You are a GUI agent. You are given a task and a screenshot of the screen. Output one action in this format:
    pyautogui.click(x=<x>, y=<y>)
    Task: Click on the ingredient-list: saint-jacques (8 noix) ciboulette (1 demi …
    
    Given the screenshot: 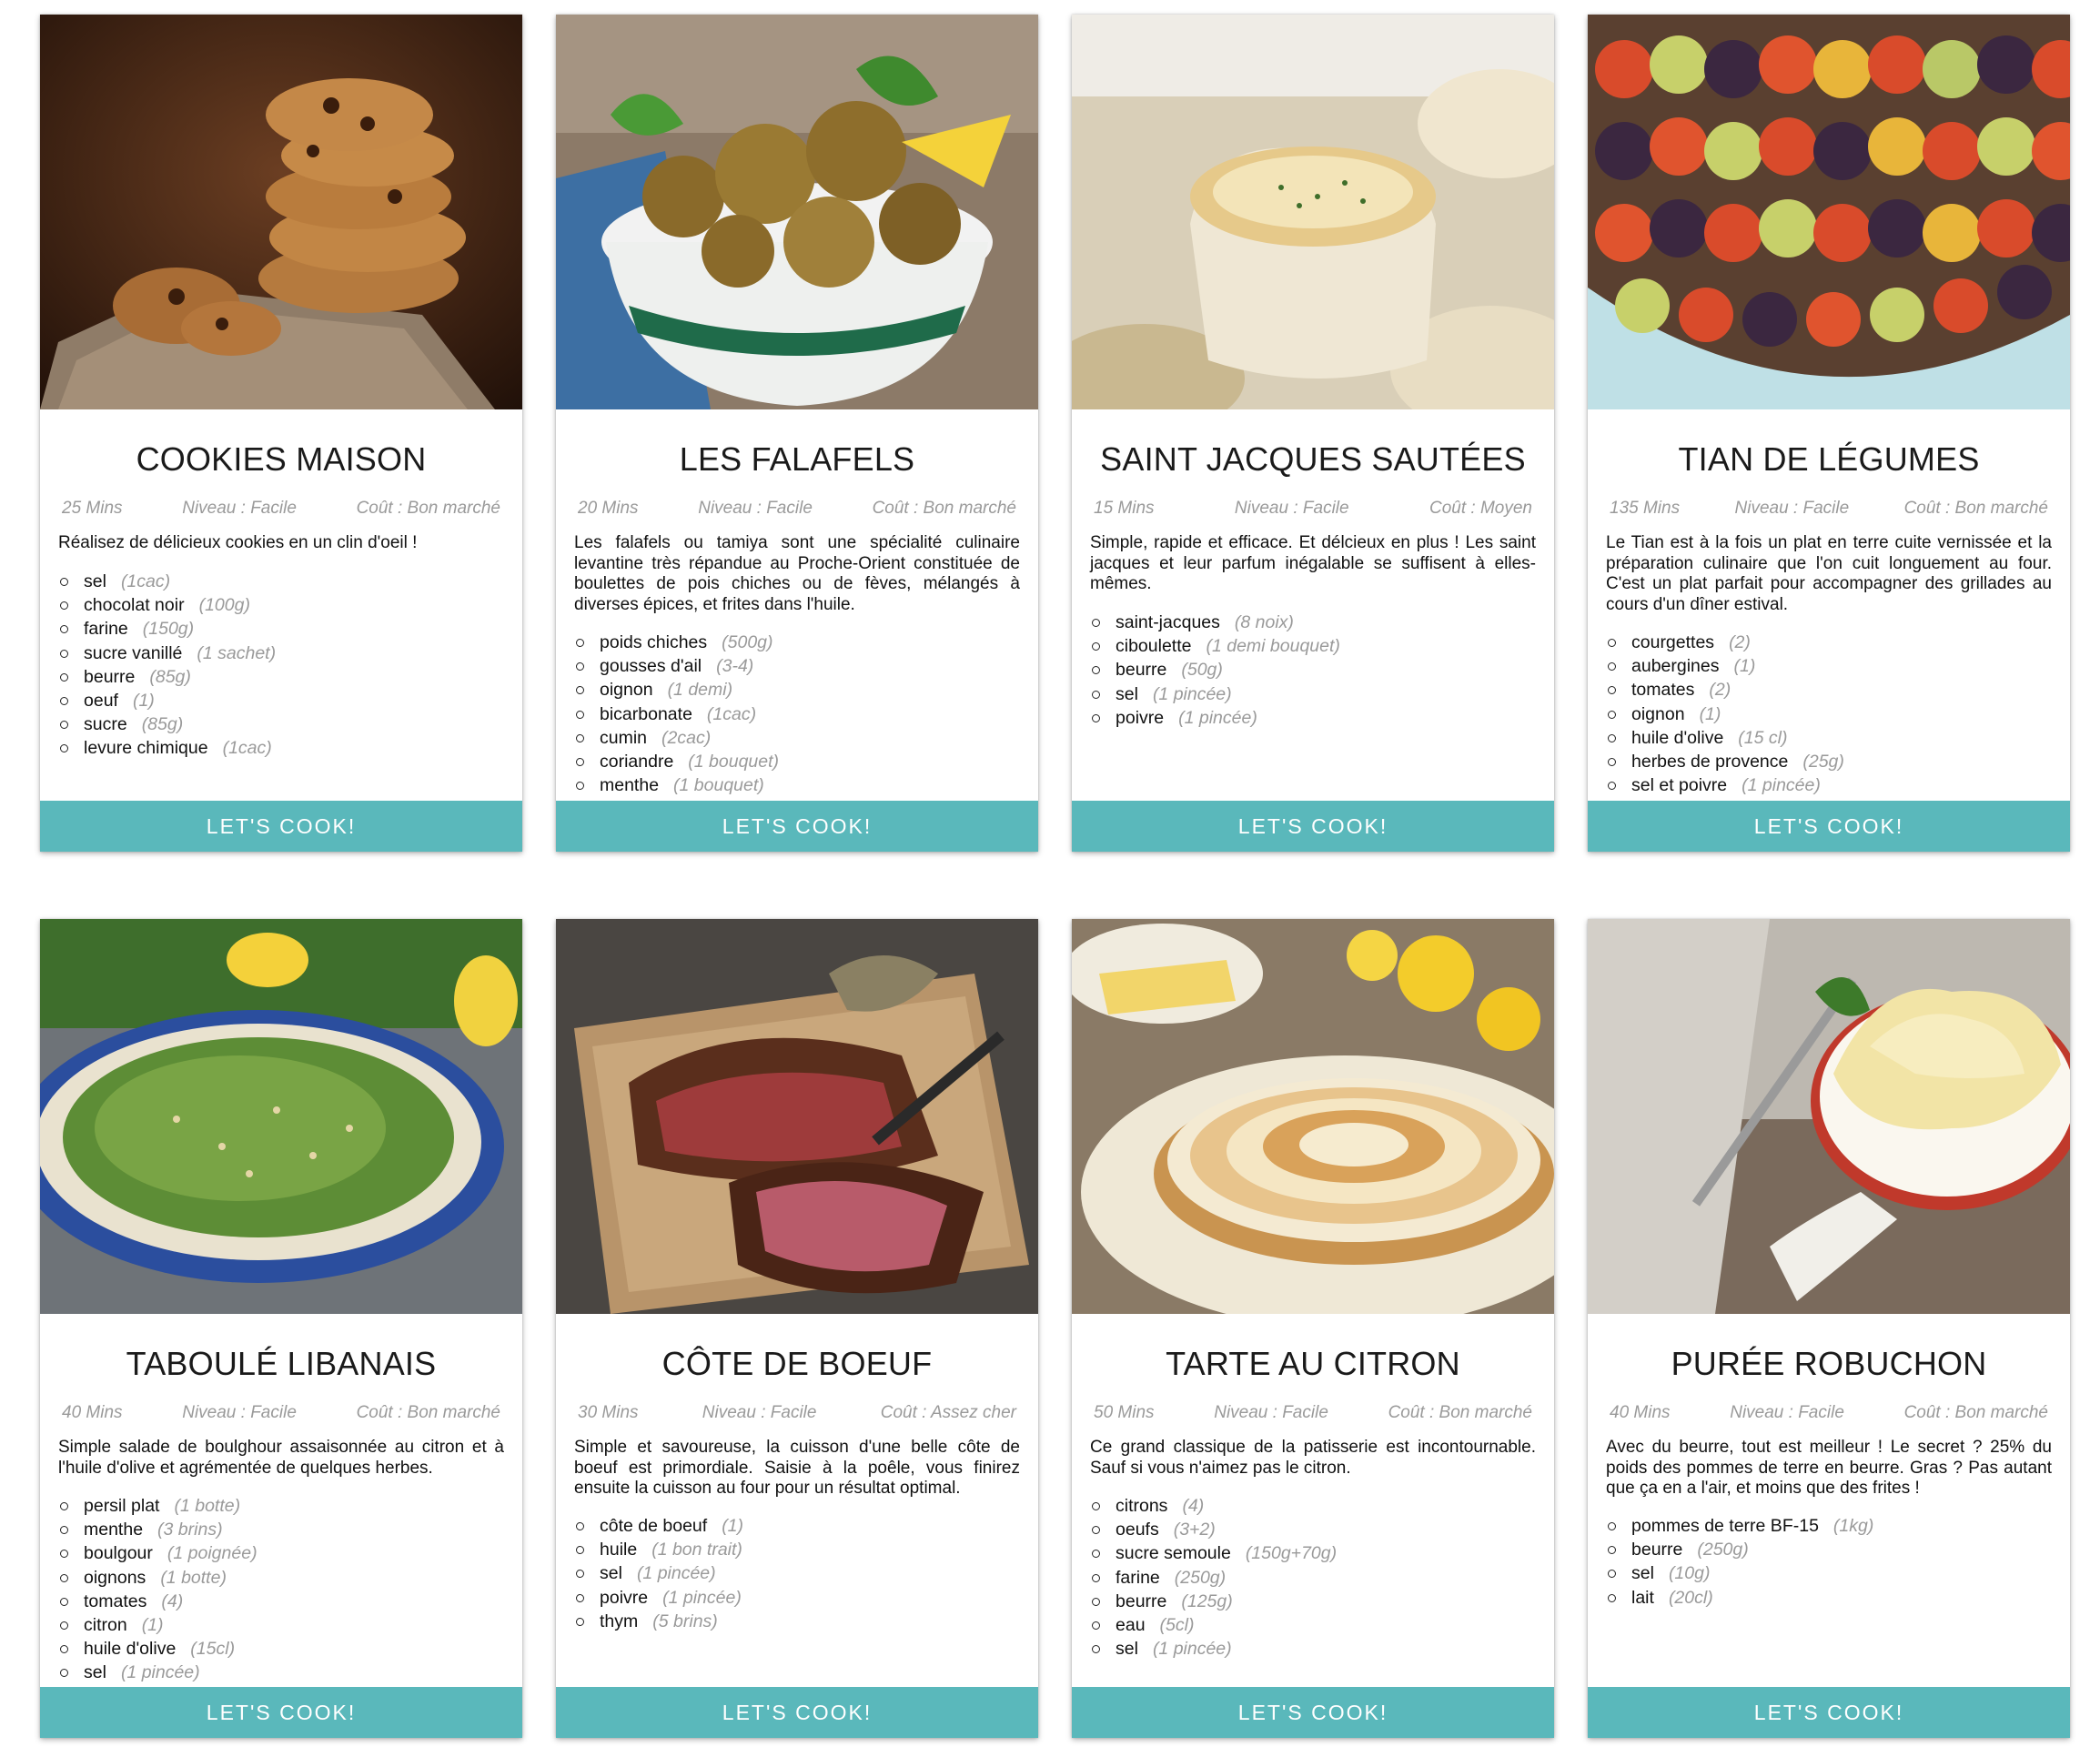 What is the action you would take?
    pyautogui.click(x=1314, y=671)
    